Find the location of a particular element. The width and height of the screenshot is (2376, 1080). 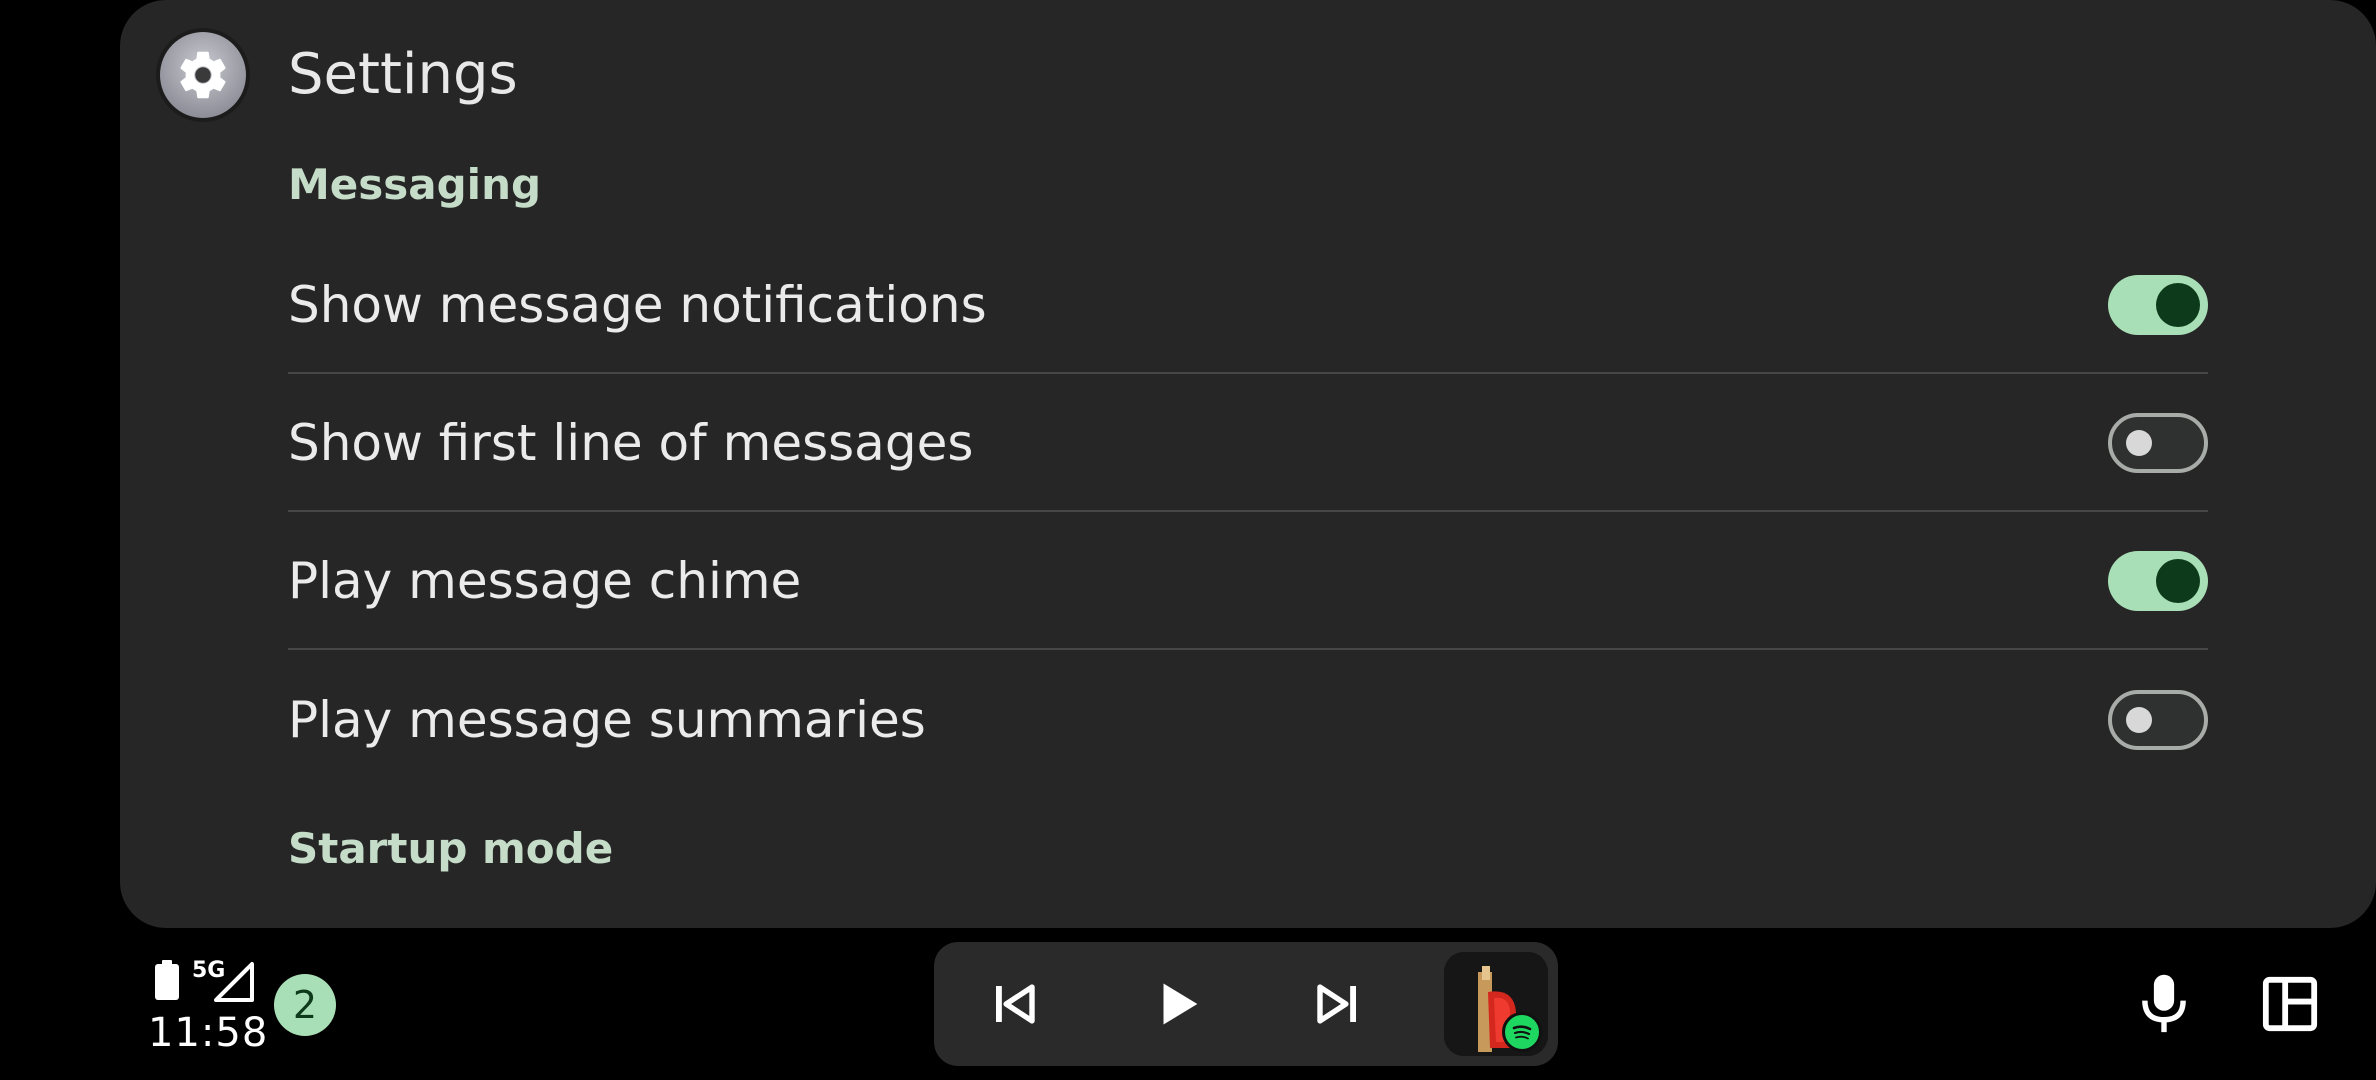

setting-label: Show first line of messages is located at coordinates (631, 443).